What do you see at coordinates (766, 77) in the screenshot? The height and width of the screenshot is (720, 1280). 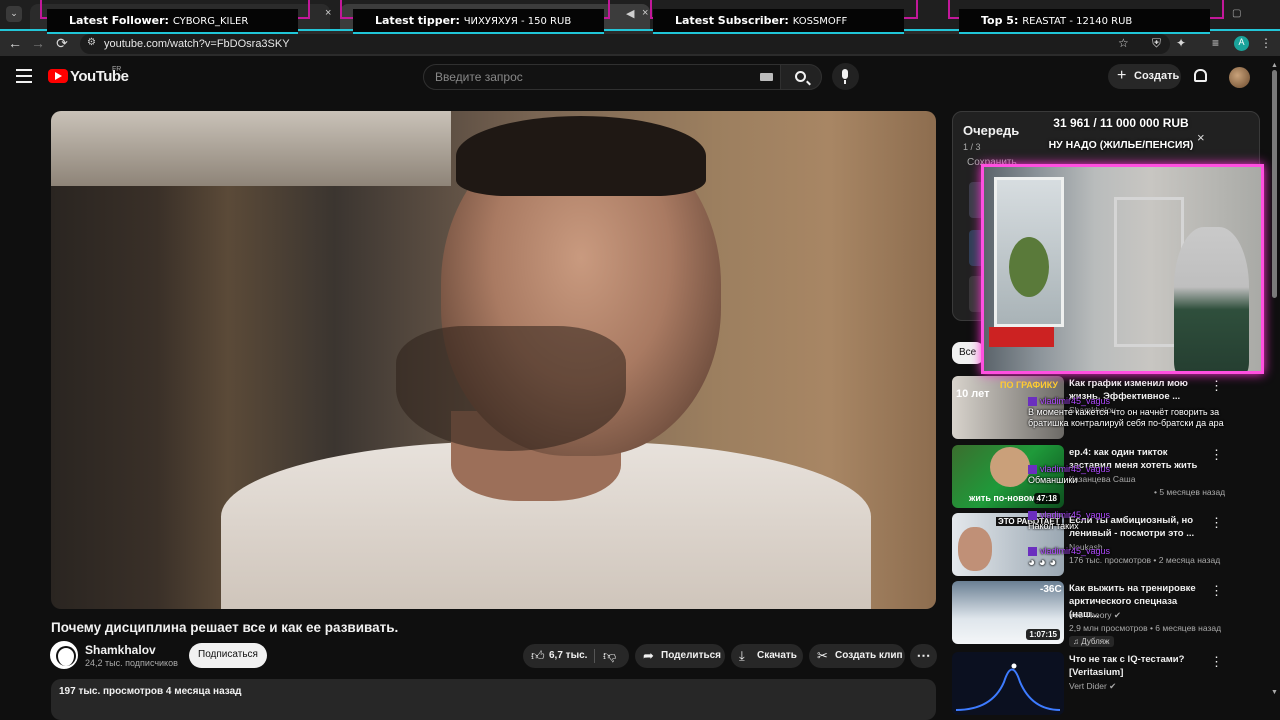 I see `keyboard-icon` at bounding box center [766, 77].